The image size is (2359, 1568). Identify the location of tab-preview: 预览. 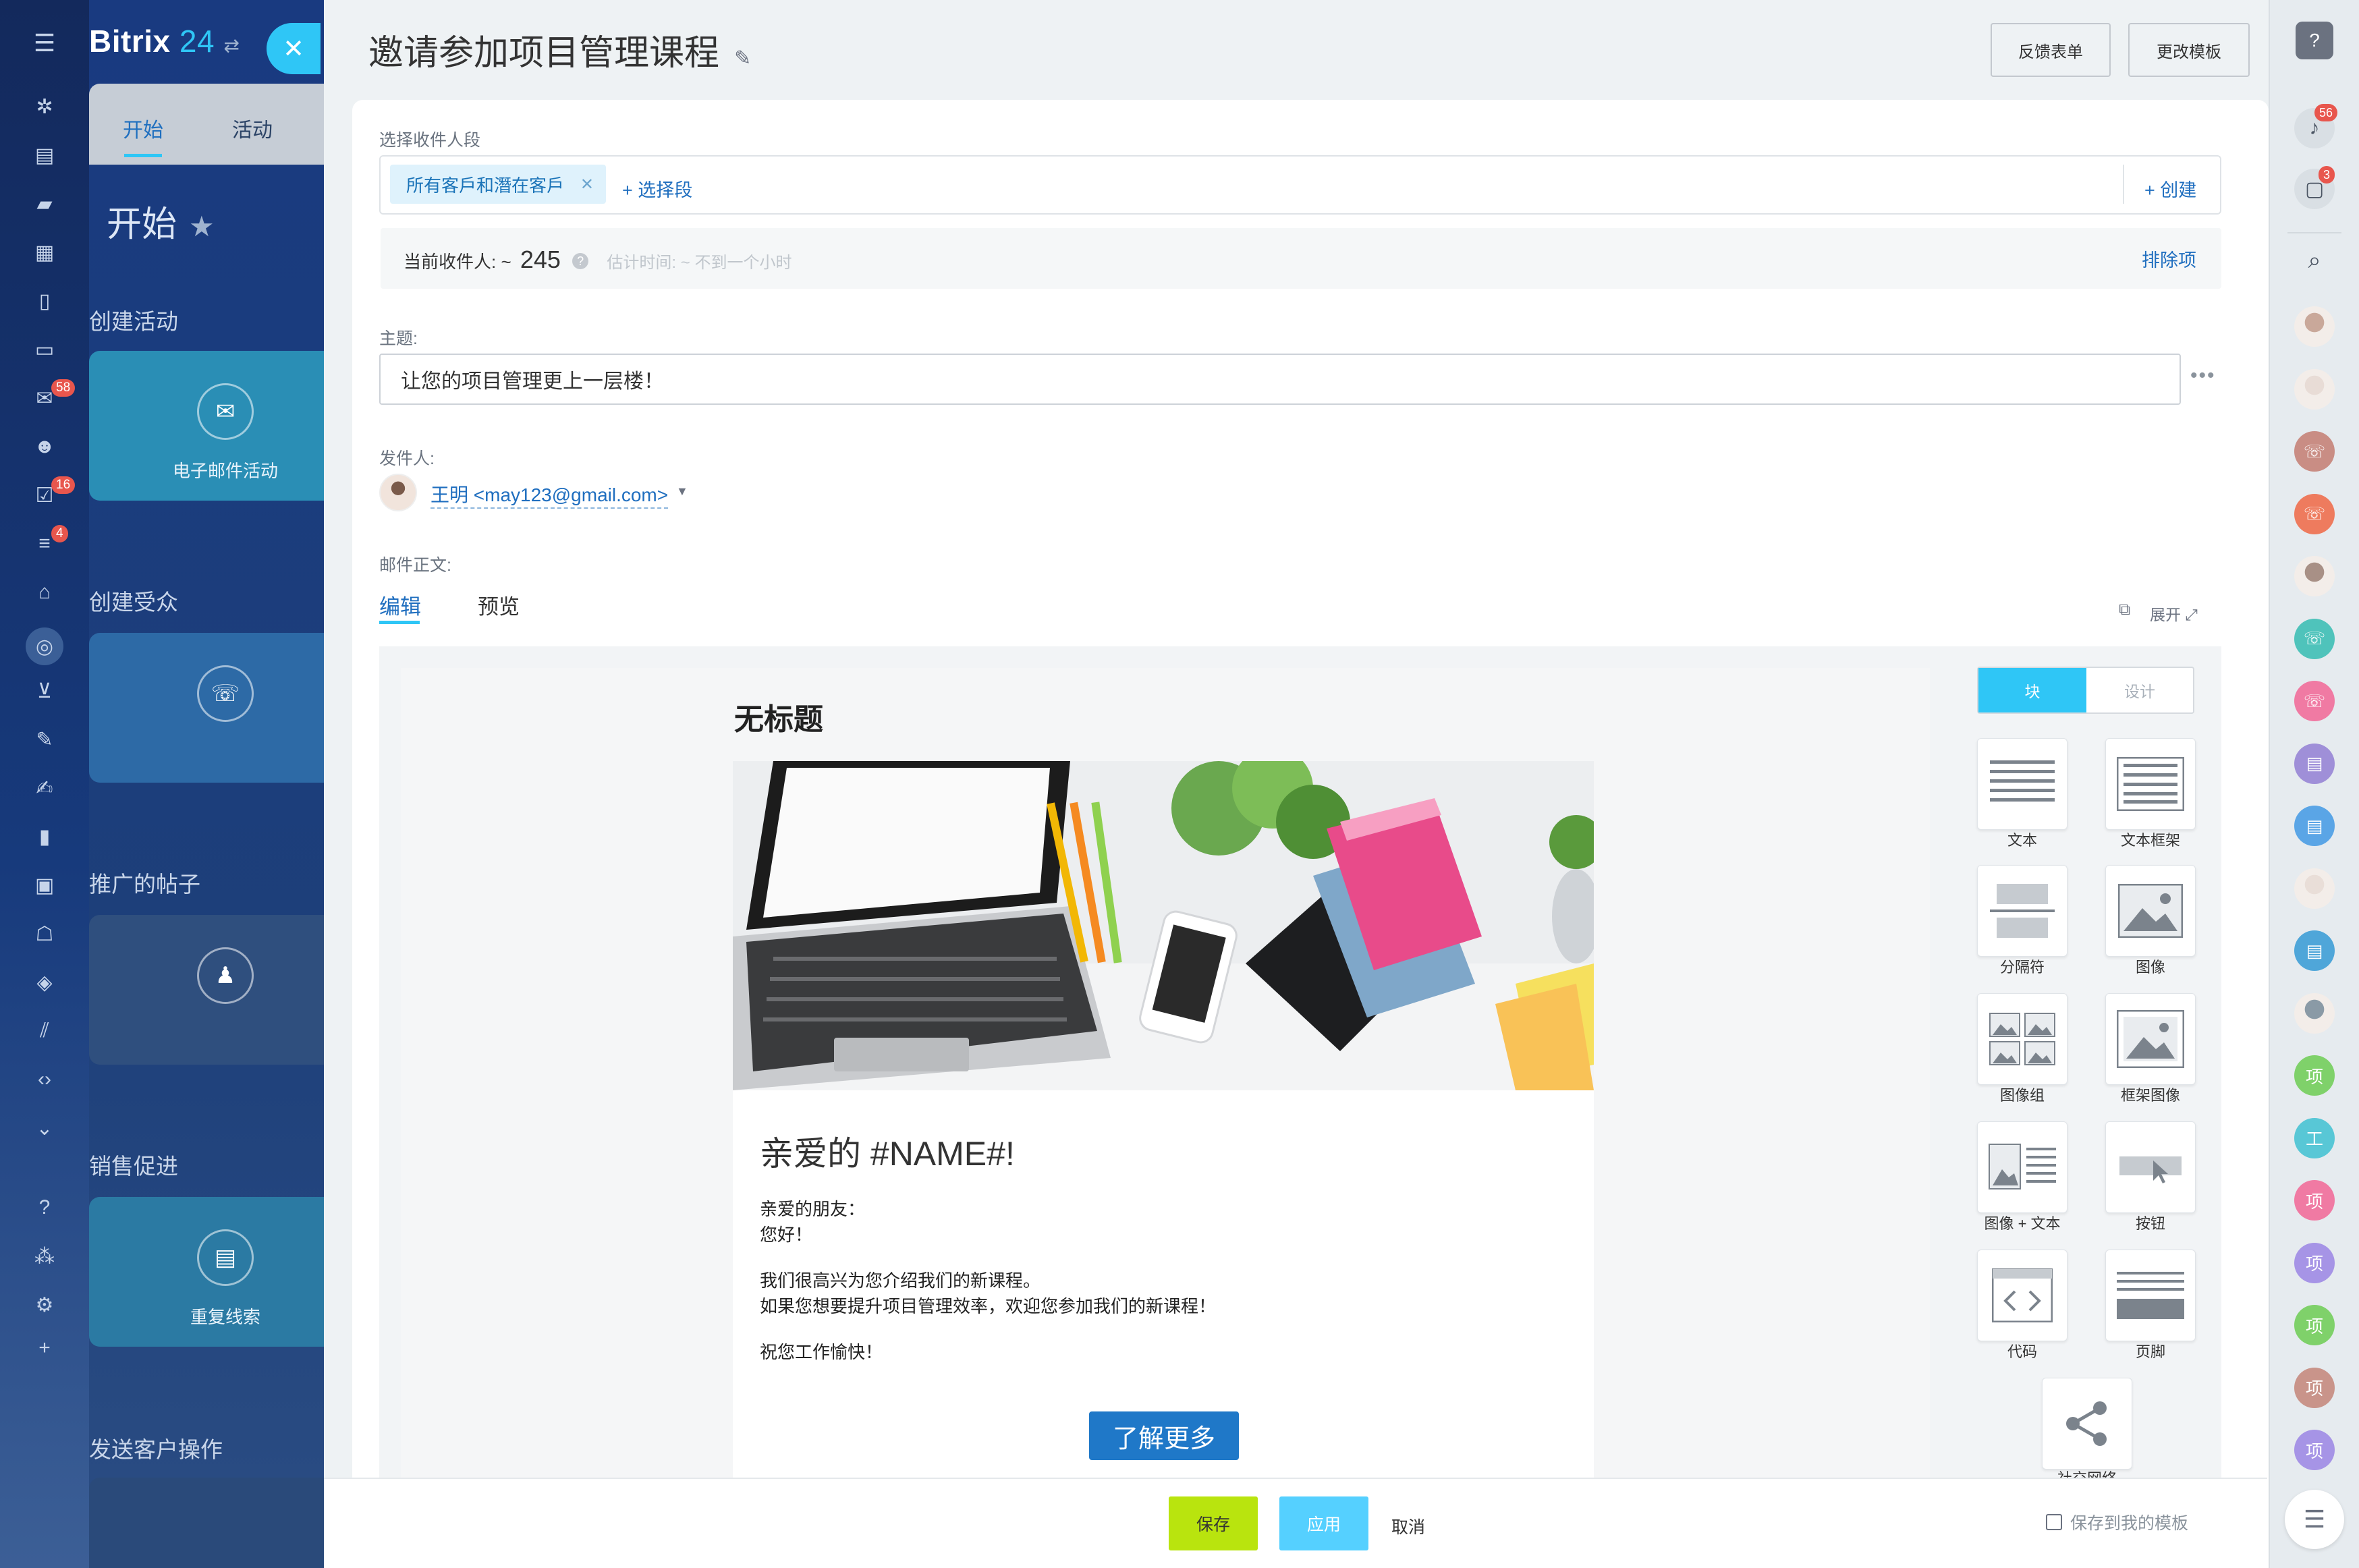
(499, 605).